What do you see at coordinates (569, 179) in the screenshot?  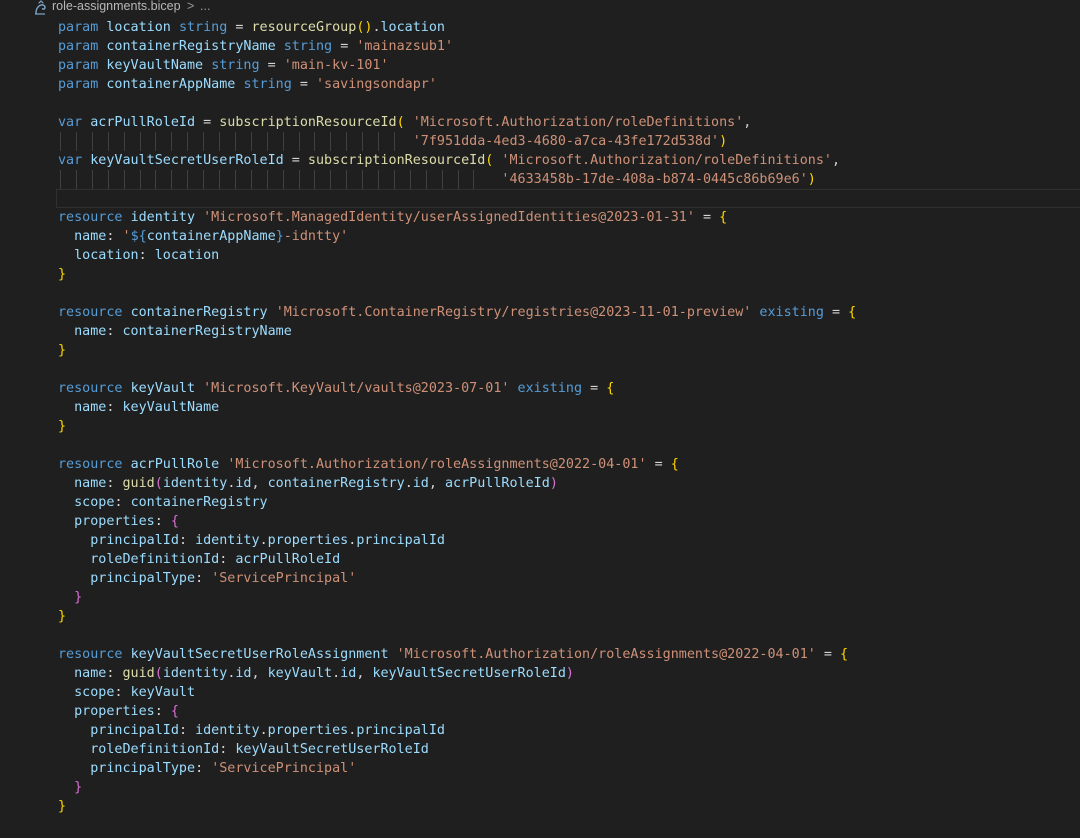 I see `code-line: '4633458b-17de-408a-b874-0445c86b69e6')` at bounding box center [569, 179].